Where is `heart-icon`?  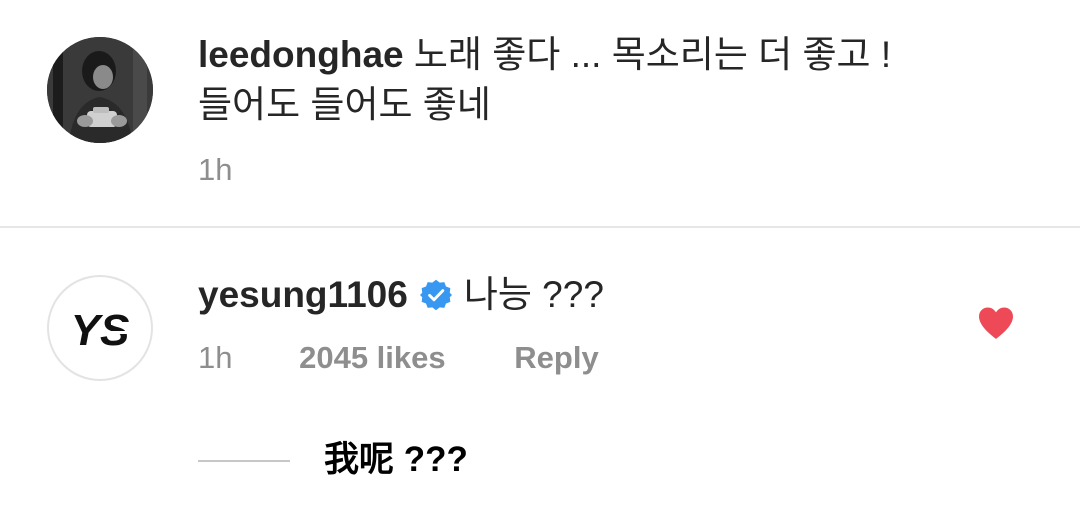
heart-icon is located at coordinates (996, 323).